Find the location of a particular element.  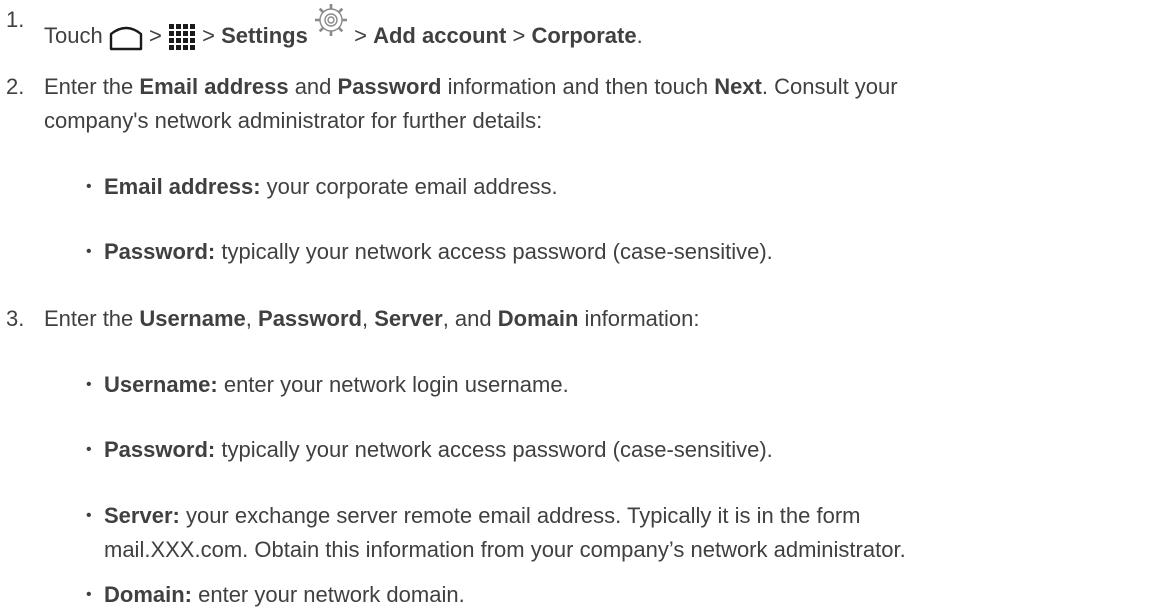

server-label: Server is located at coordinates (408, 318).